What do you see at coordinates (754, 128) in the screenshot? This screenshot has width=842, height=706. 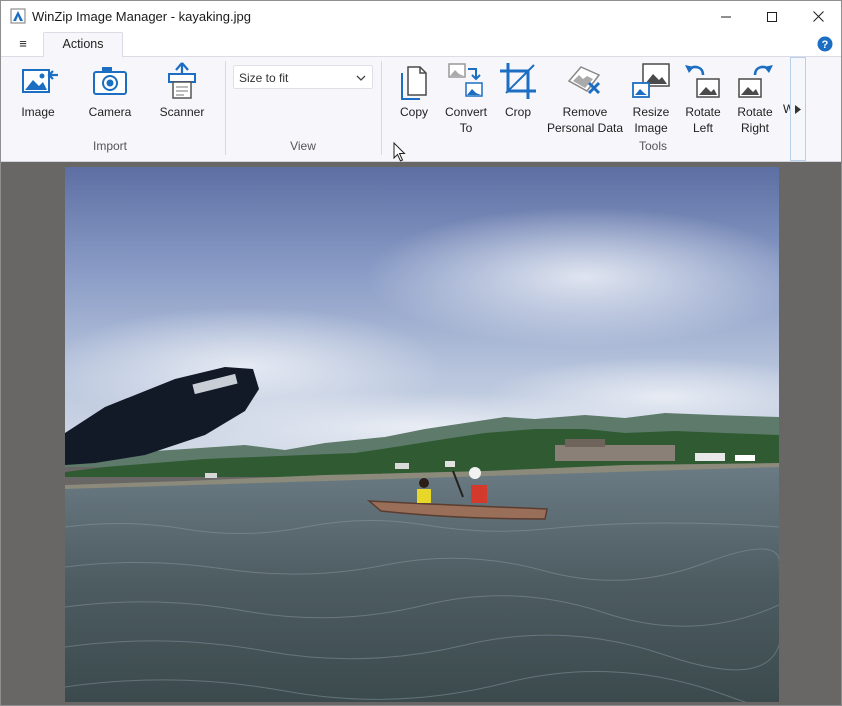 I see `rotate-right-line2: Right` at bounding box center [754, 128].